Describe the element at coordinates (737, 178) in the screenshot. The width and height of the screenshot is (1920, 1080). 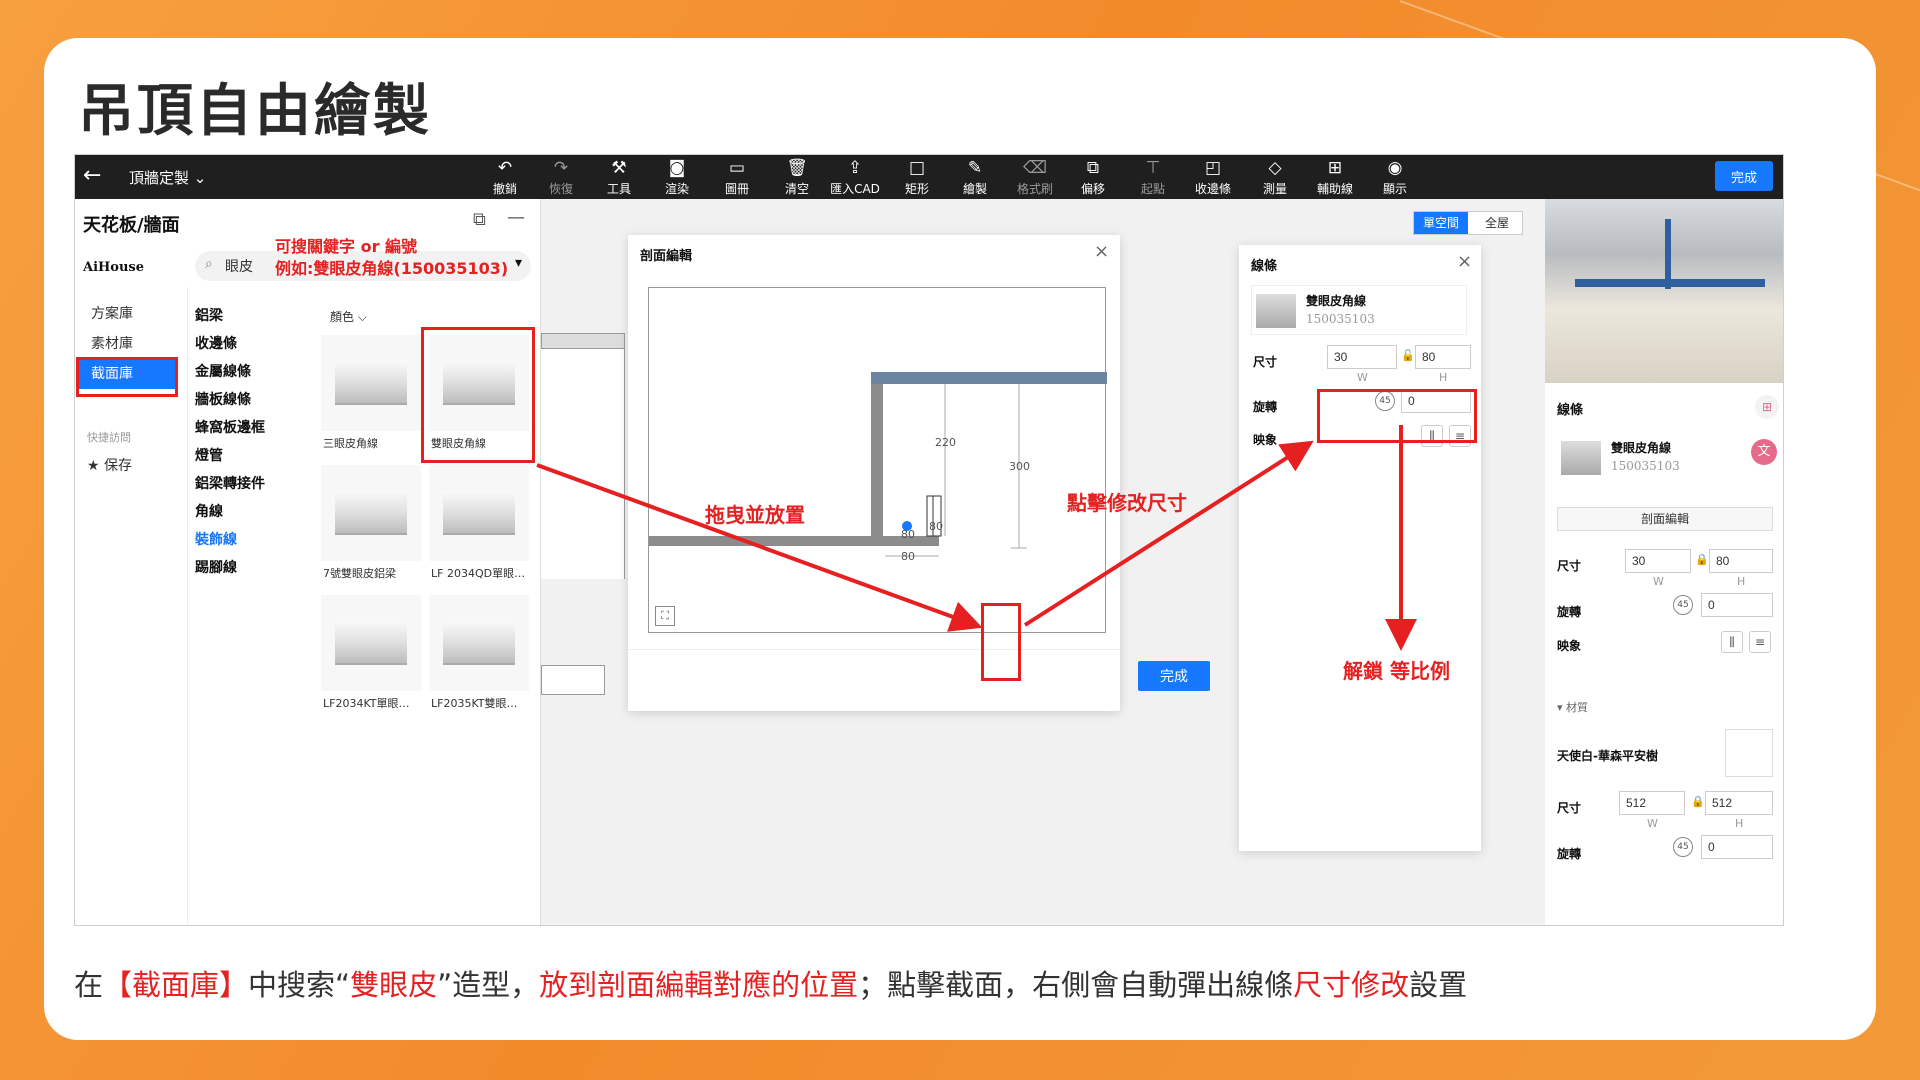
I see `toolbar-item-4: ▭ 圖冊` at that location.